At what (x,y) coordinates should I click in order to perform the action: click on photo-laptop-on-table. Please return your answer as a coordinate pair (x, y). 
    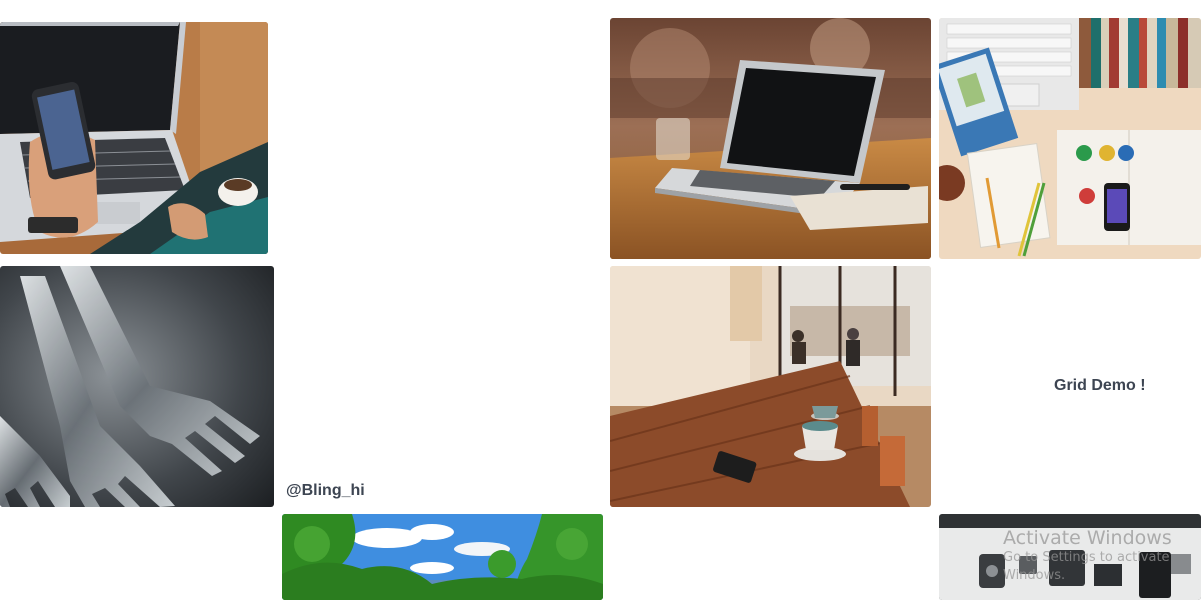
    Looking at the image, I should click on (770, 138).